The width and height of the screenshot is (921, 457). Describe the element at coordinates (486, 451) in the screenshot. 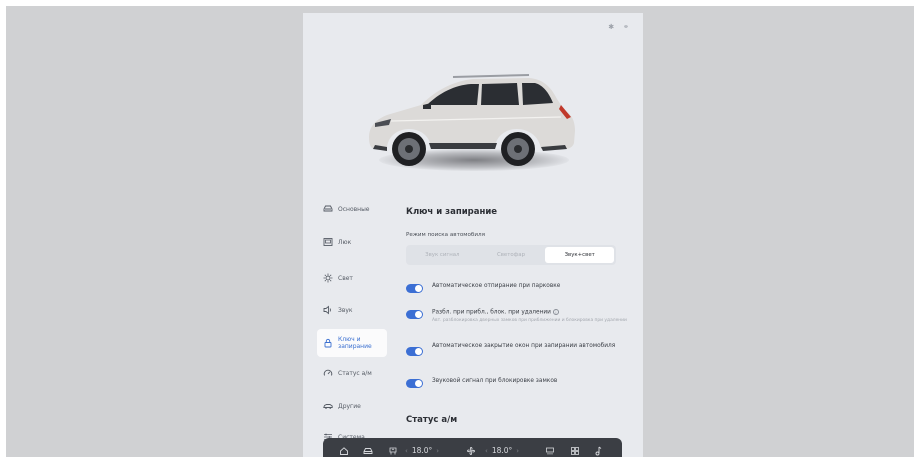

I see `temp-decrease-right: ‹` at that location.